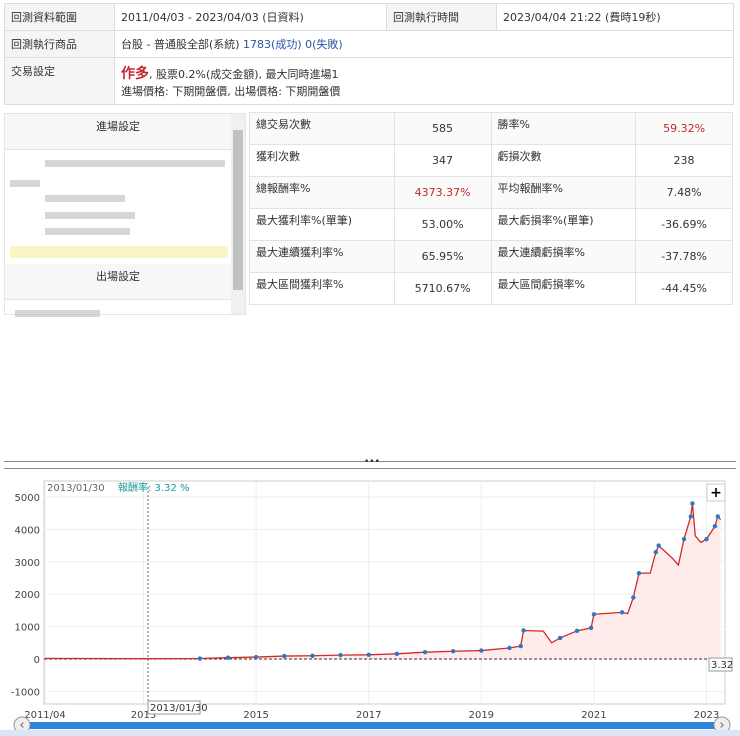  What do you see at coordinates (684, 256) in the screenshot?
I see `stat-value: -37.78%` at bounding box center [684, 256].